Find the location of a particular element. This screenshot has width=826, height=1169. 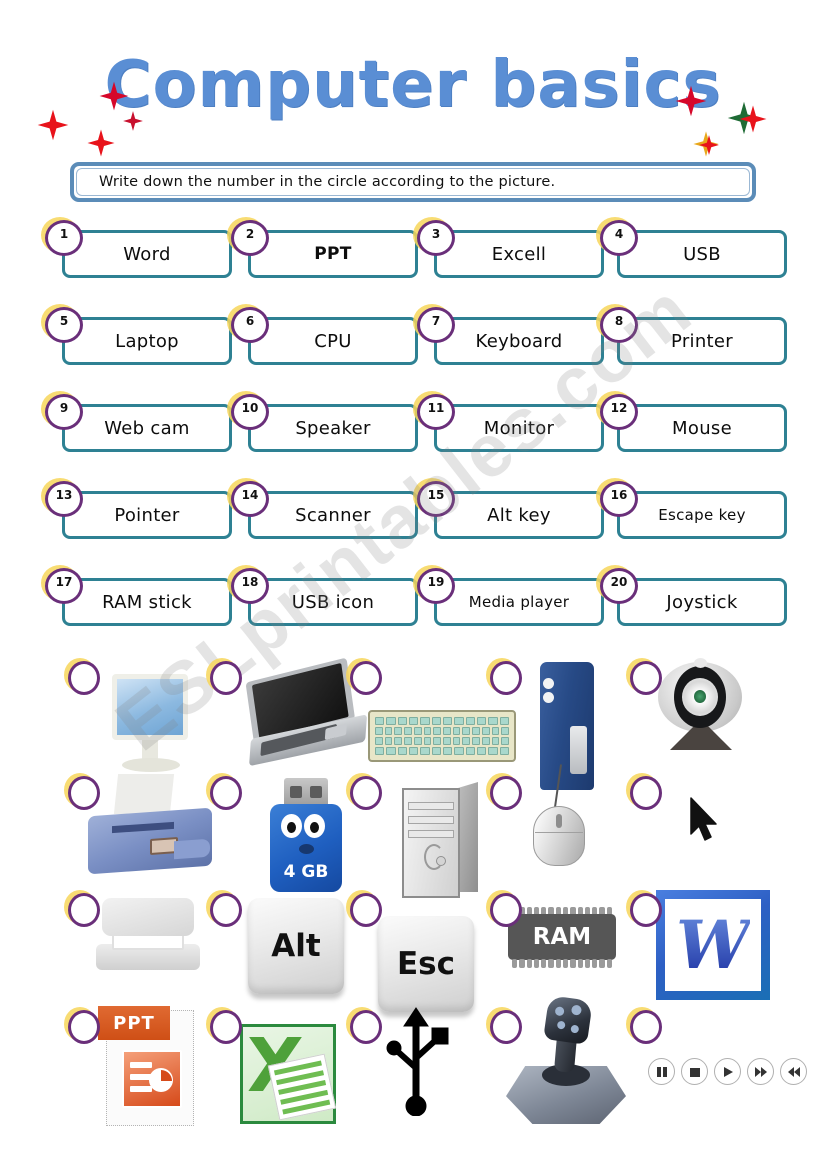

answer-circle-laptop is located at coordinates (226, 678).